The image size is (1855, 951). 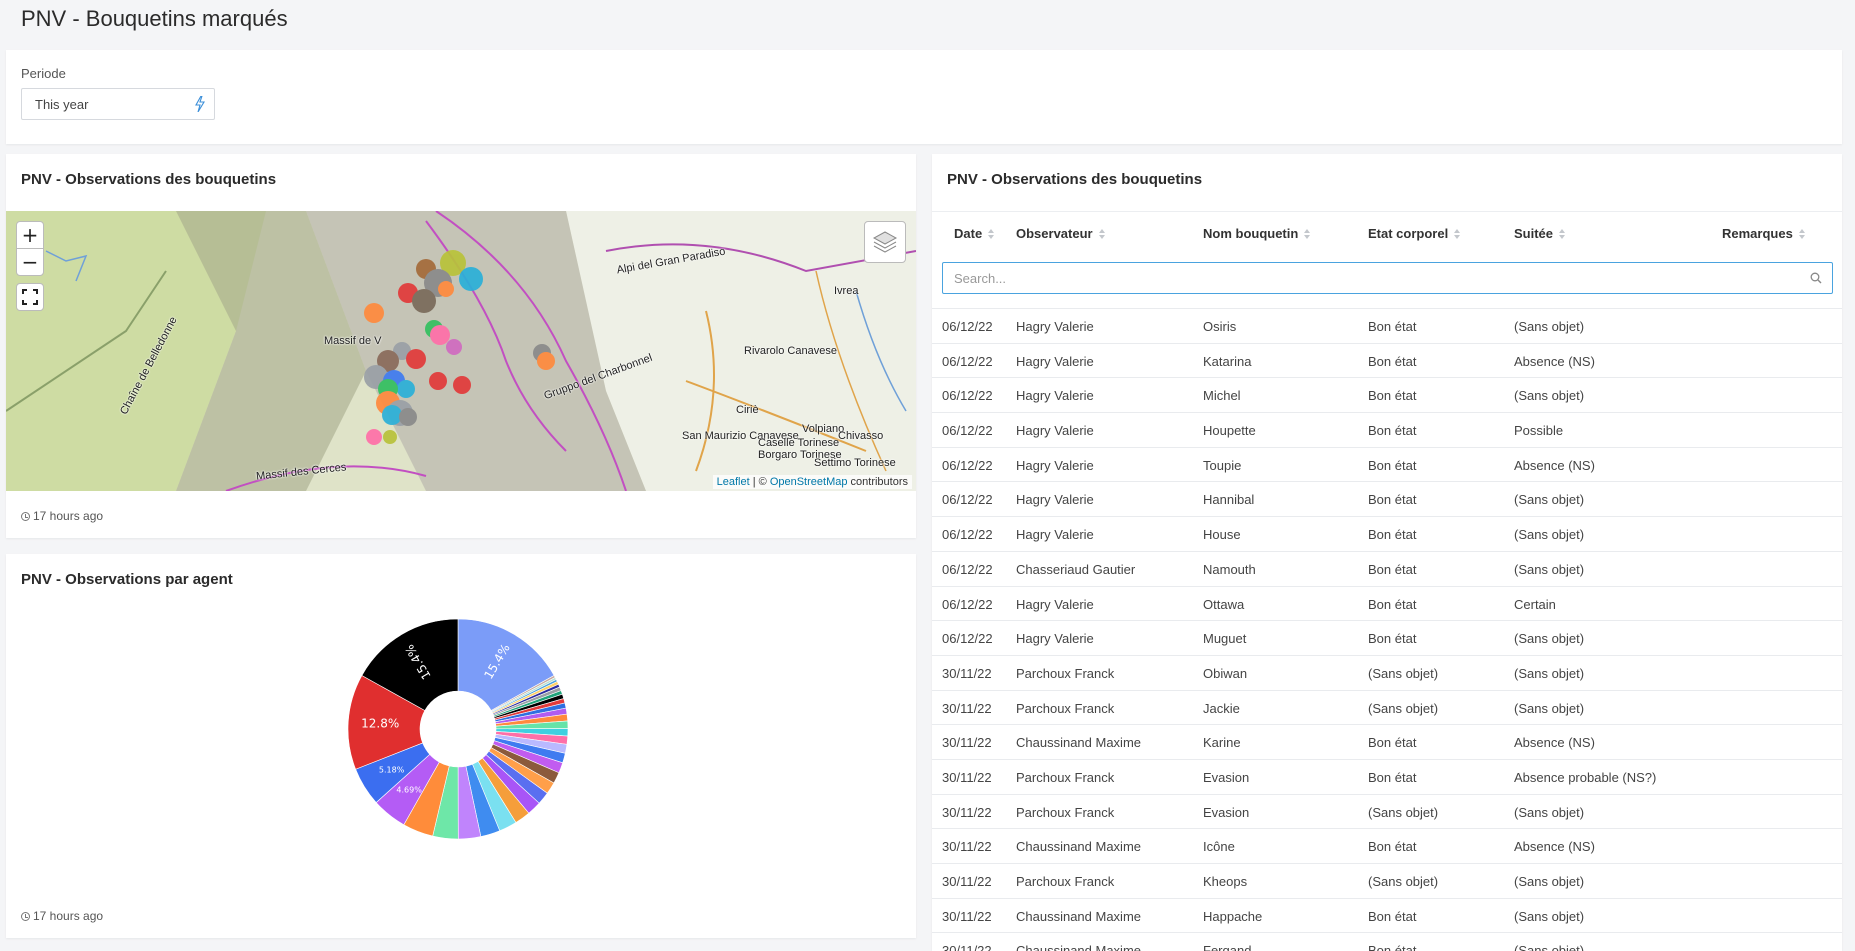 What do you see at coordinates (1379, 278) in the screenshot?
I see `search-input` at bounding box center [1379, 278].